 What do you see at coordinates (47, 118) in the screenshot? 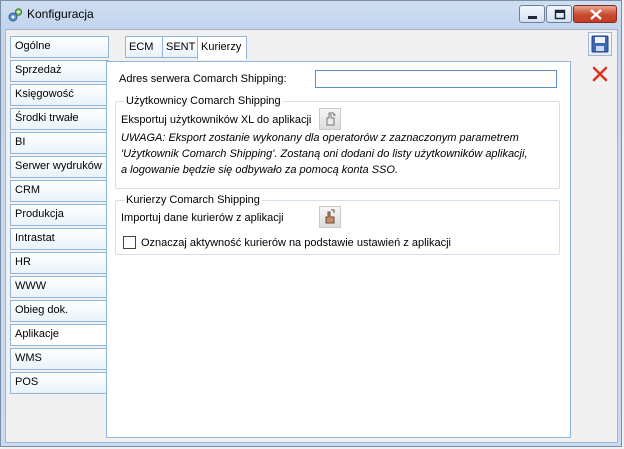
I see `sidebar-item-label: Środki trwałe` at bounding box center [47, 118].